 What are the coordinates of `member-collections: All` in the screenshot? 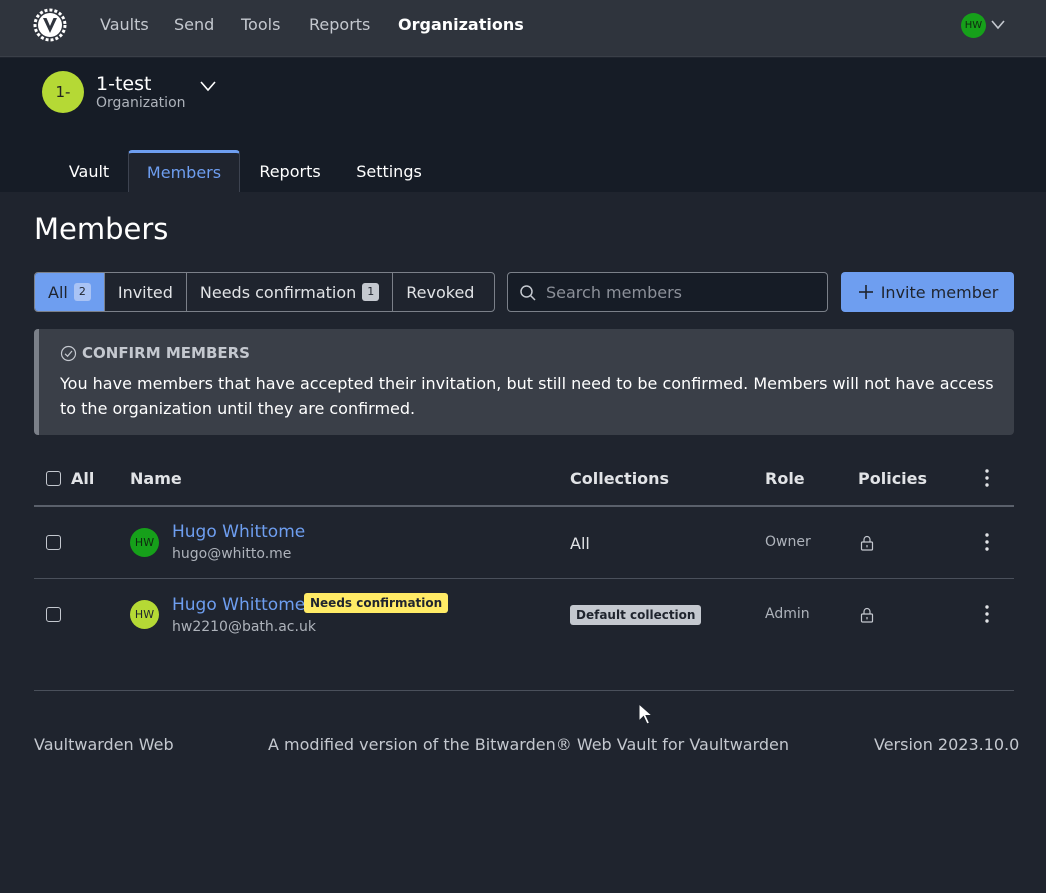 It's located at (580, 543).